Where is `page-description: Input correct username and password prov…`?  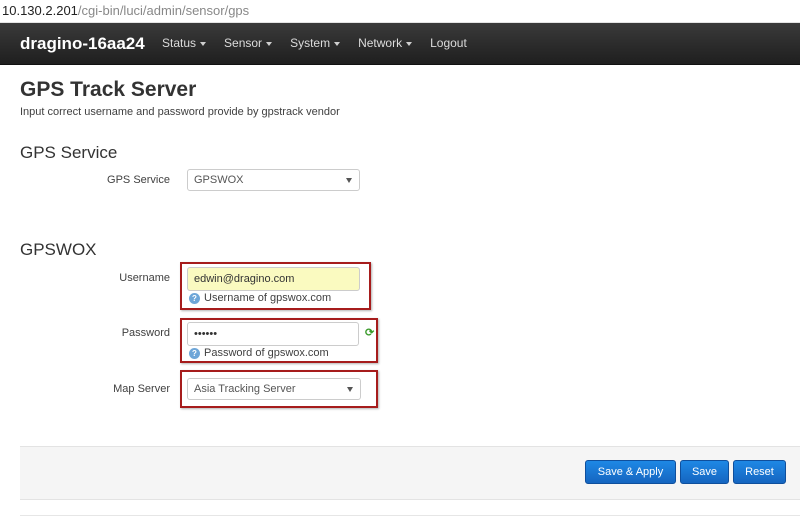
page-description: Input correct username and password prov… is located at coordinates (180, 112).